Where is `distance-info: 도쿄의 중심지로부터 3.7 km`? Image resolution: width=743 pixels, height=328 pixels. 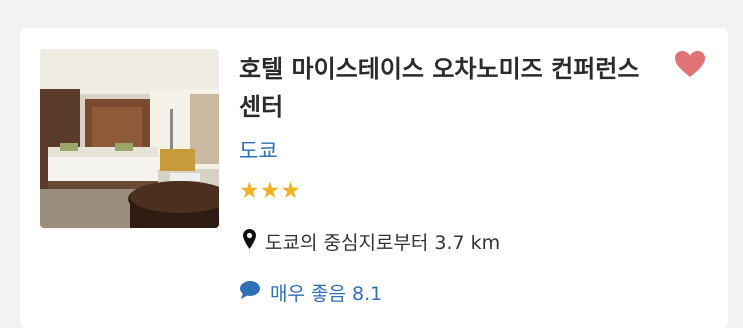 distance-info: 도쿄의 중심지로부터 3.7 km is located at coordinates (371, 241).